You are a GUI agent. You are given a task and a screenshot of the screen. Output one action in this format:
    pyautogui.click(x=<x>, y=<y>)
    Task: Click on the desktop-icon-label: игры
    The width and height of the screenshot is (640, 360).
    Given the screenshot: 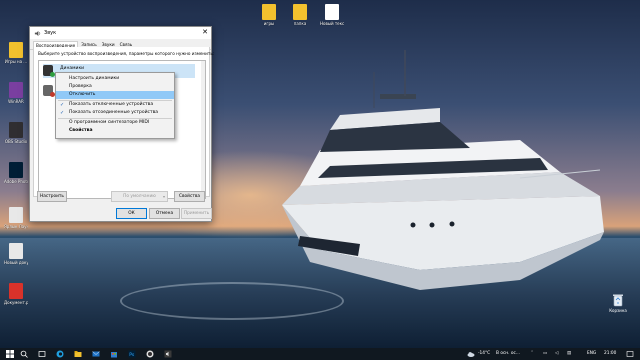 What is the action you would take?
    pyautogui.click(x=269, y=23)
    